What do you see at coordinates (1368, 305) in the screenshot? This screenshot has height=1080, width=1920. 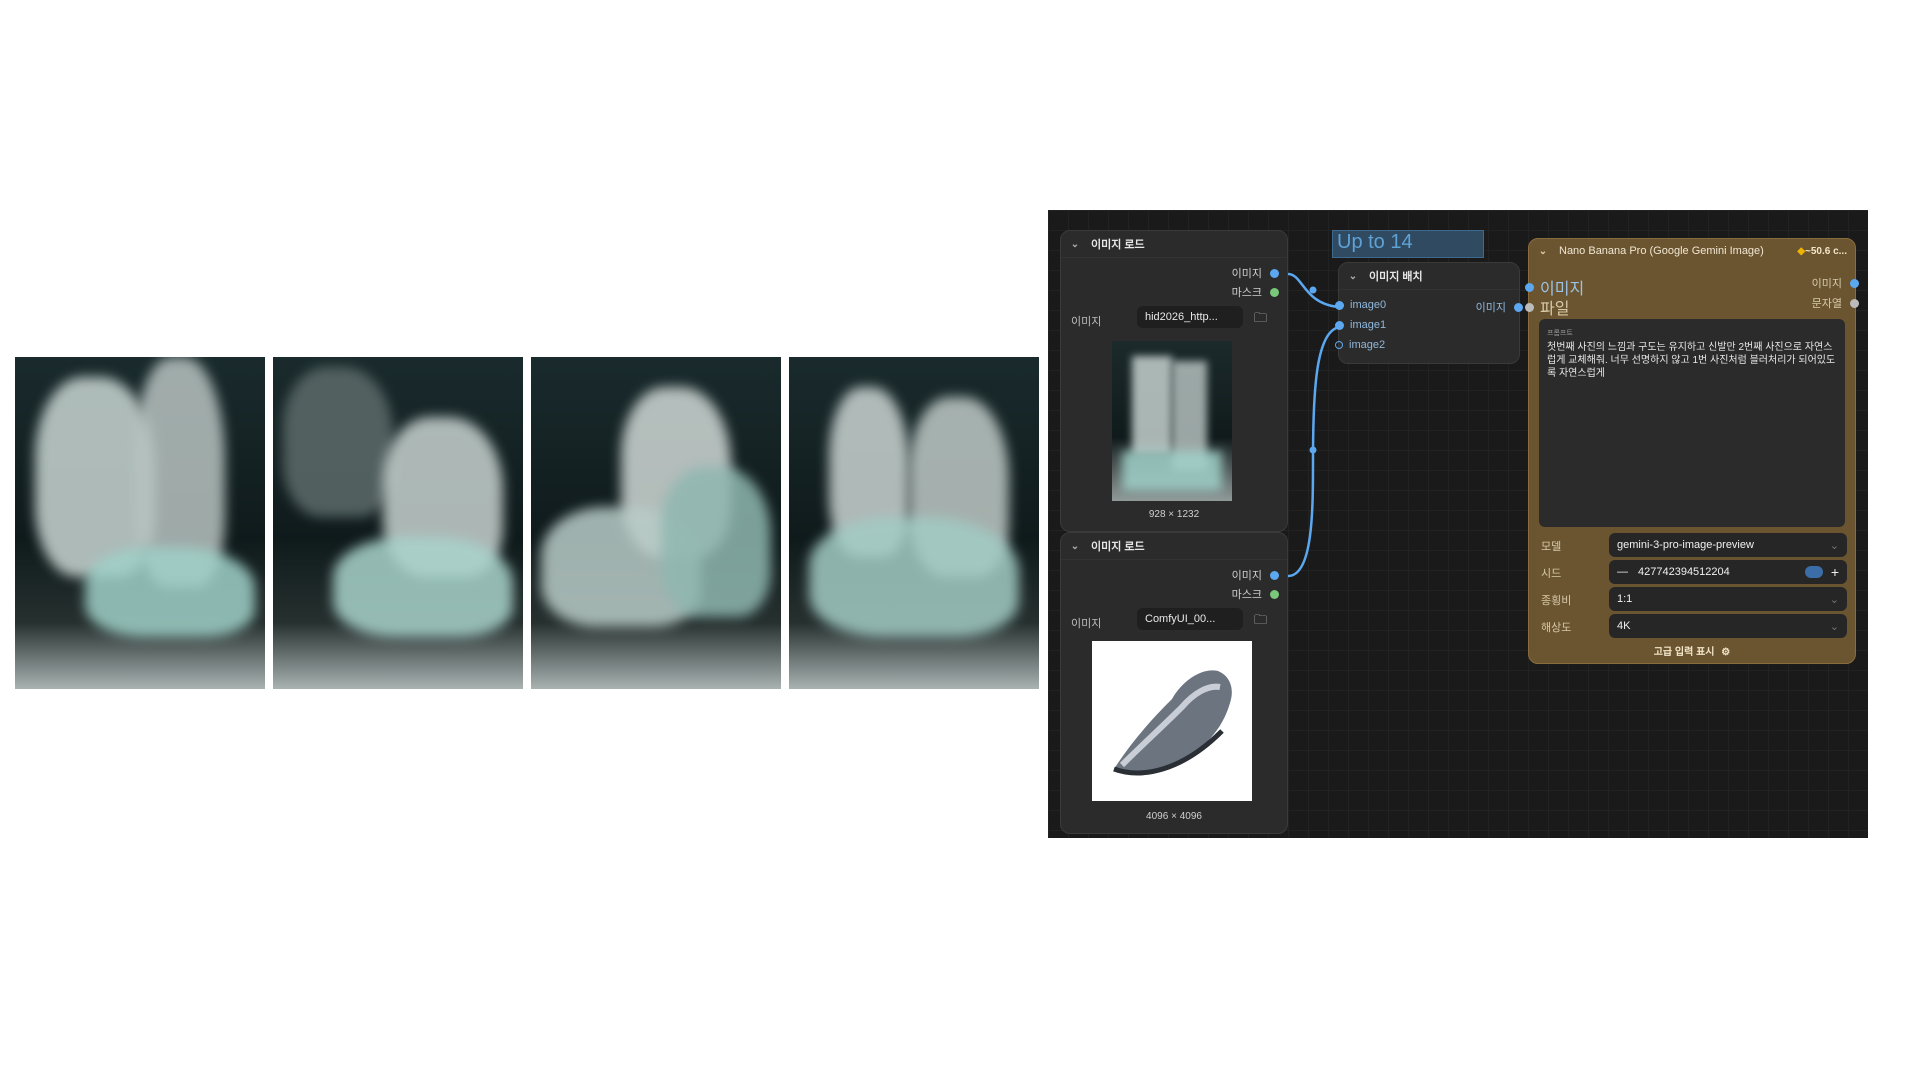 I see `input-label-image0: image0` at bounding box center [1368, 305].